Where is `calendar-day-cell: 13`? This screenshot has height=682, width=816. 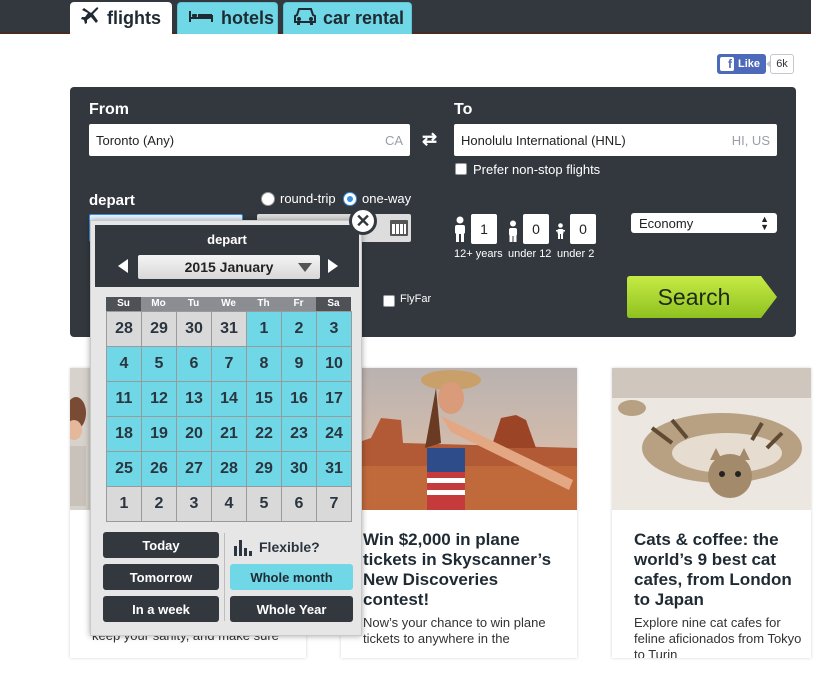
calendar-day-cell: 13 is located at coordinates (194, 399).